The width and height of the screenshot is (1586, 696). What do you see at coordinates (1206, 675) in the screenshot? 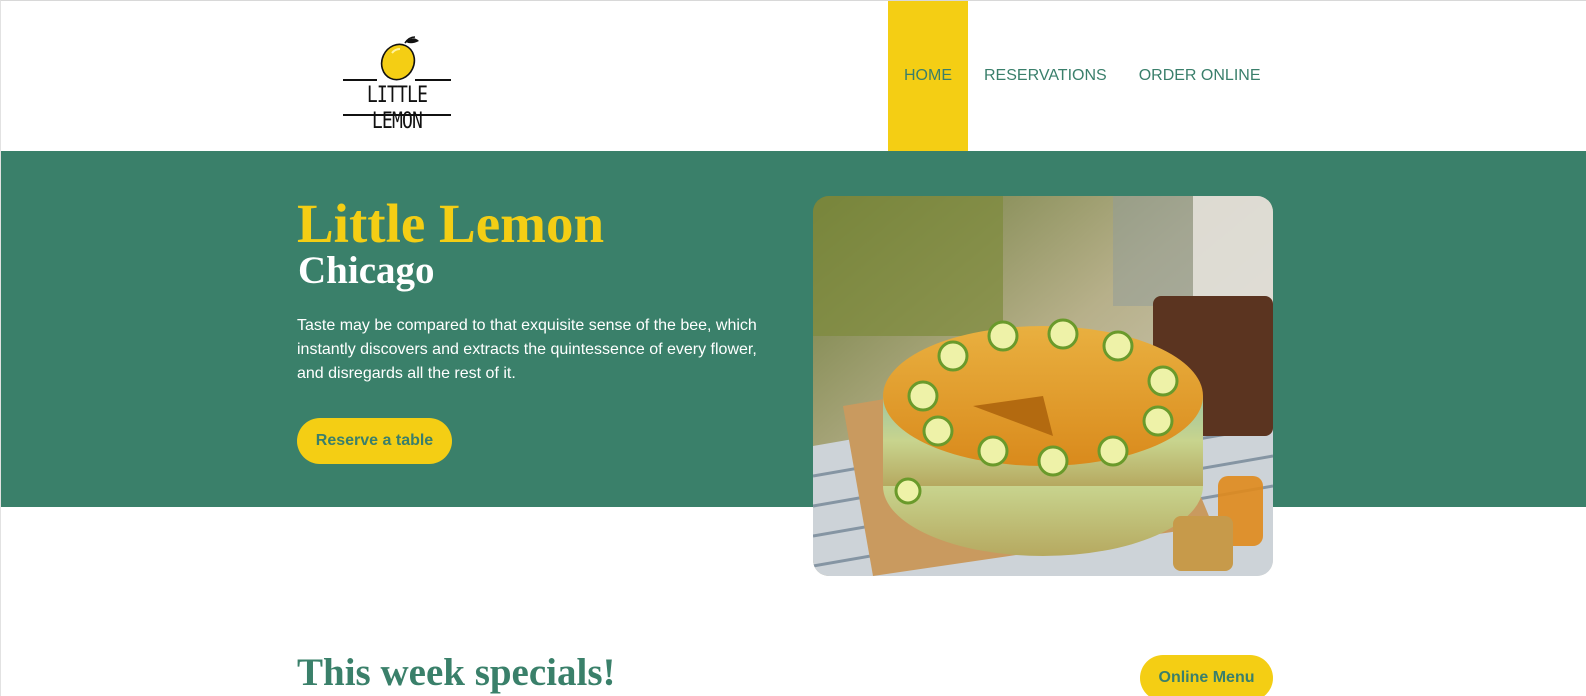
I see `online-menu-button: Online Menu` at bounding box center [1206, 675].